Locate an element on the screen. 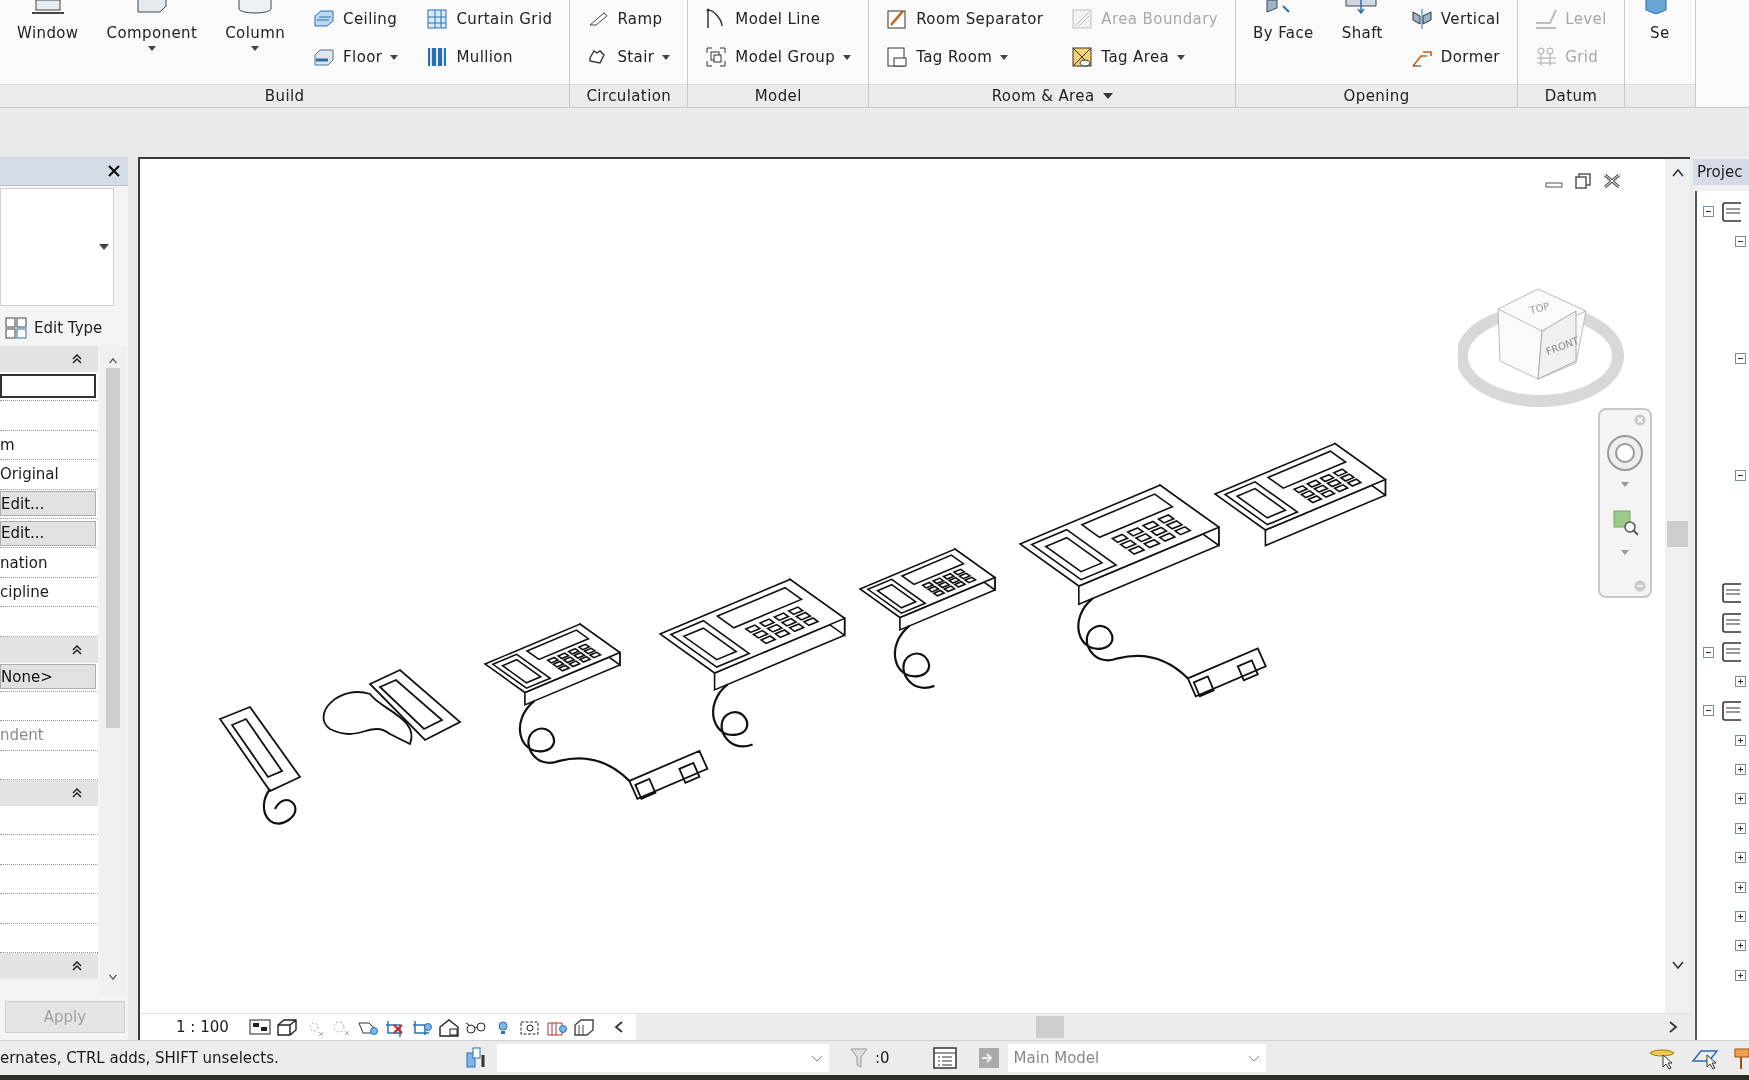 The width and height of the screenshot is (1749, 1080). panel-title: Build is located at coordinates (284, 96).